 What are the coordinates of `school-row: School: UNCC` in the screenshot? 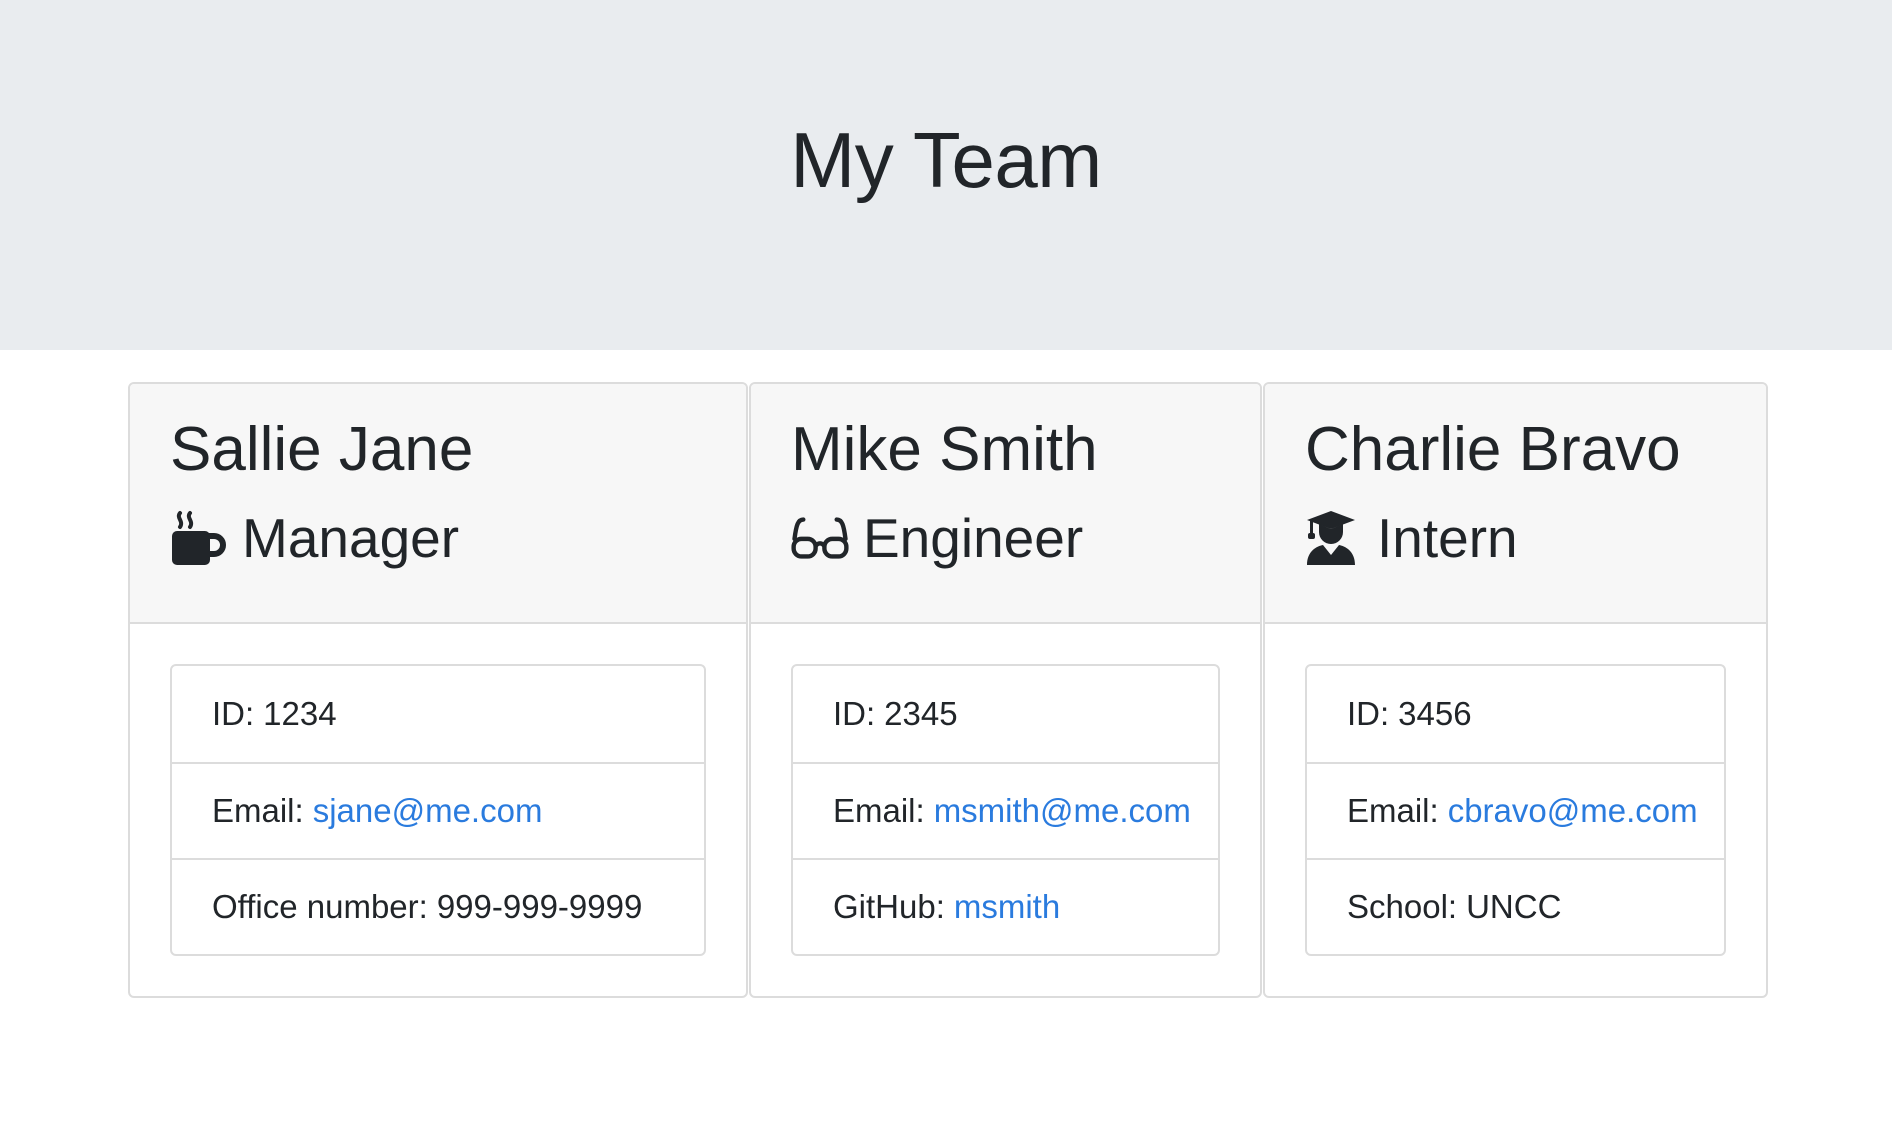 It's located at (1515, 906).